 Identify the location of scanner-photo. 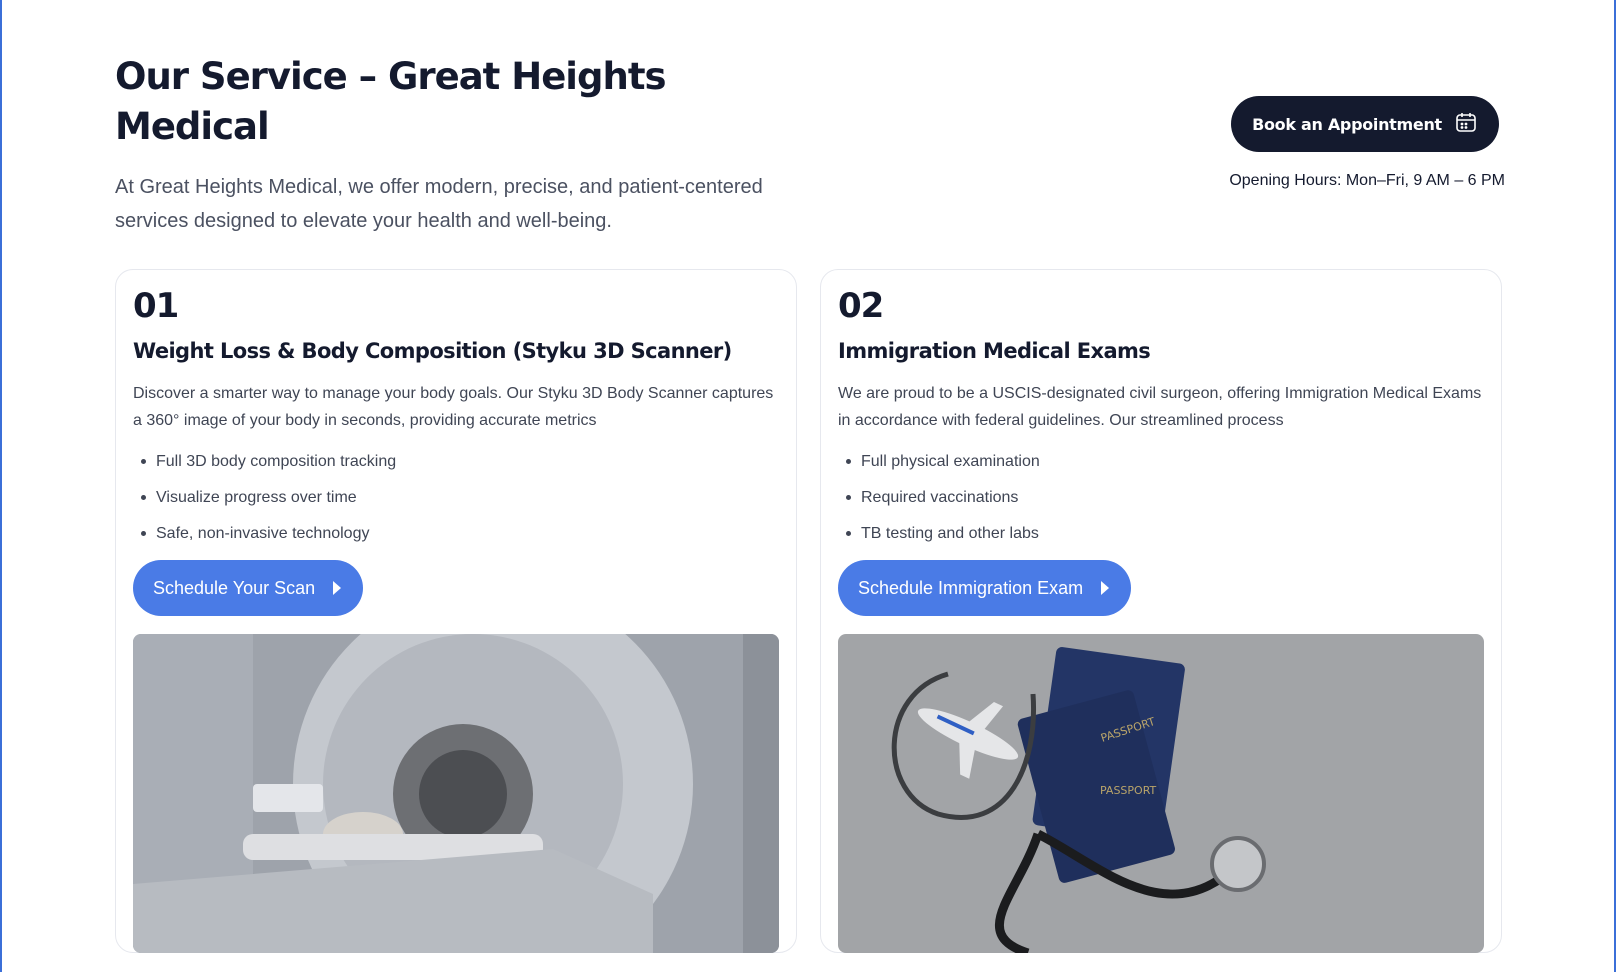
(456, 793).